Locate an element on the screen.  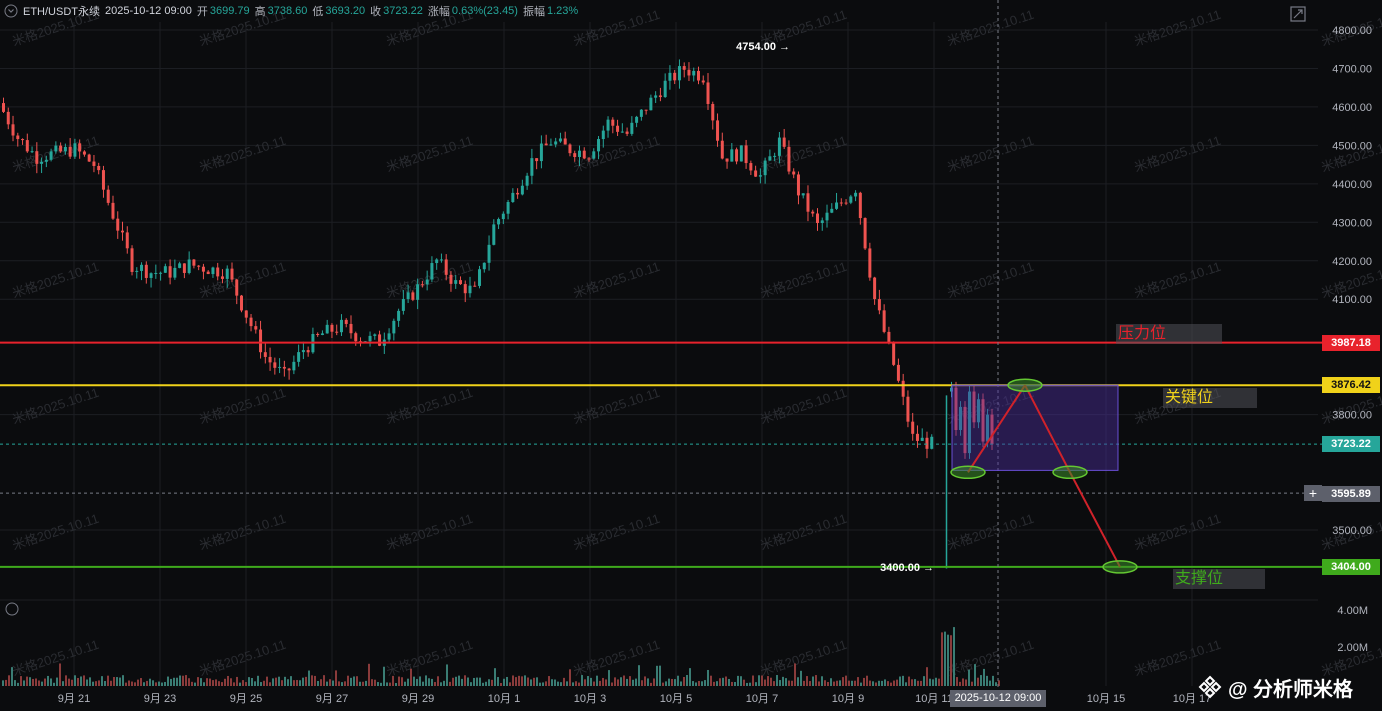
collapse-chevron-icon is located at coordinates (11, 11).